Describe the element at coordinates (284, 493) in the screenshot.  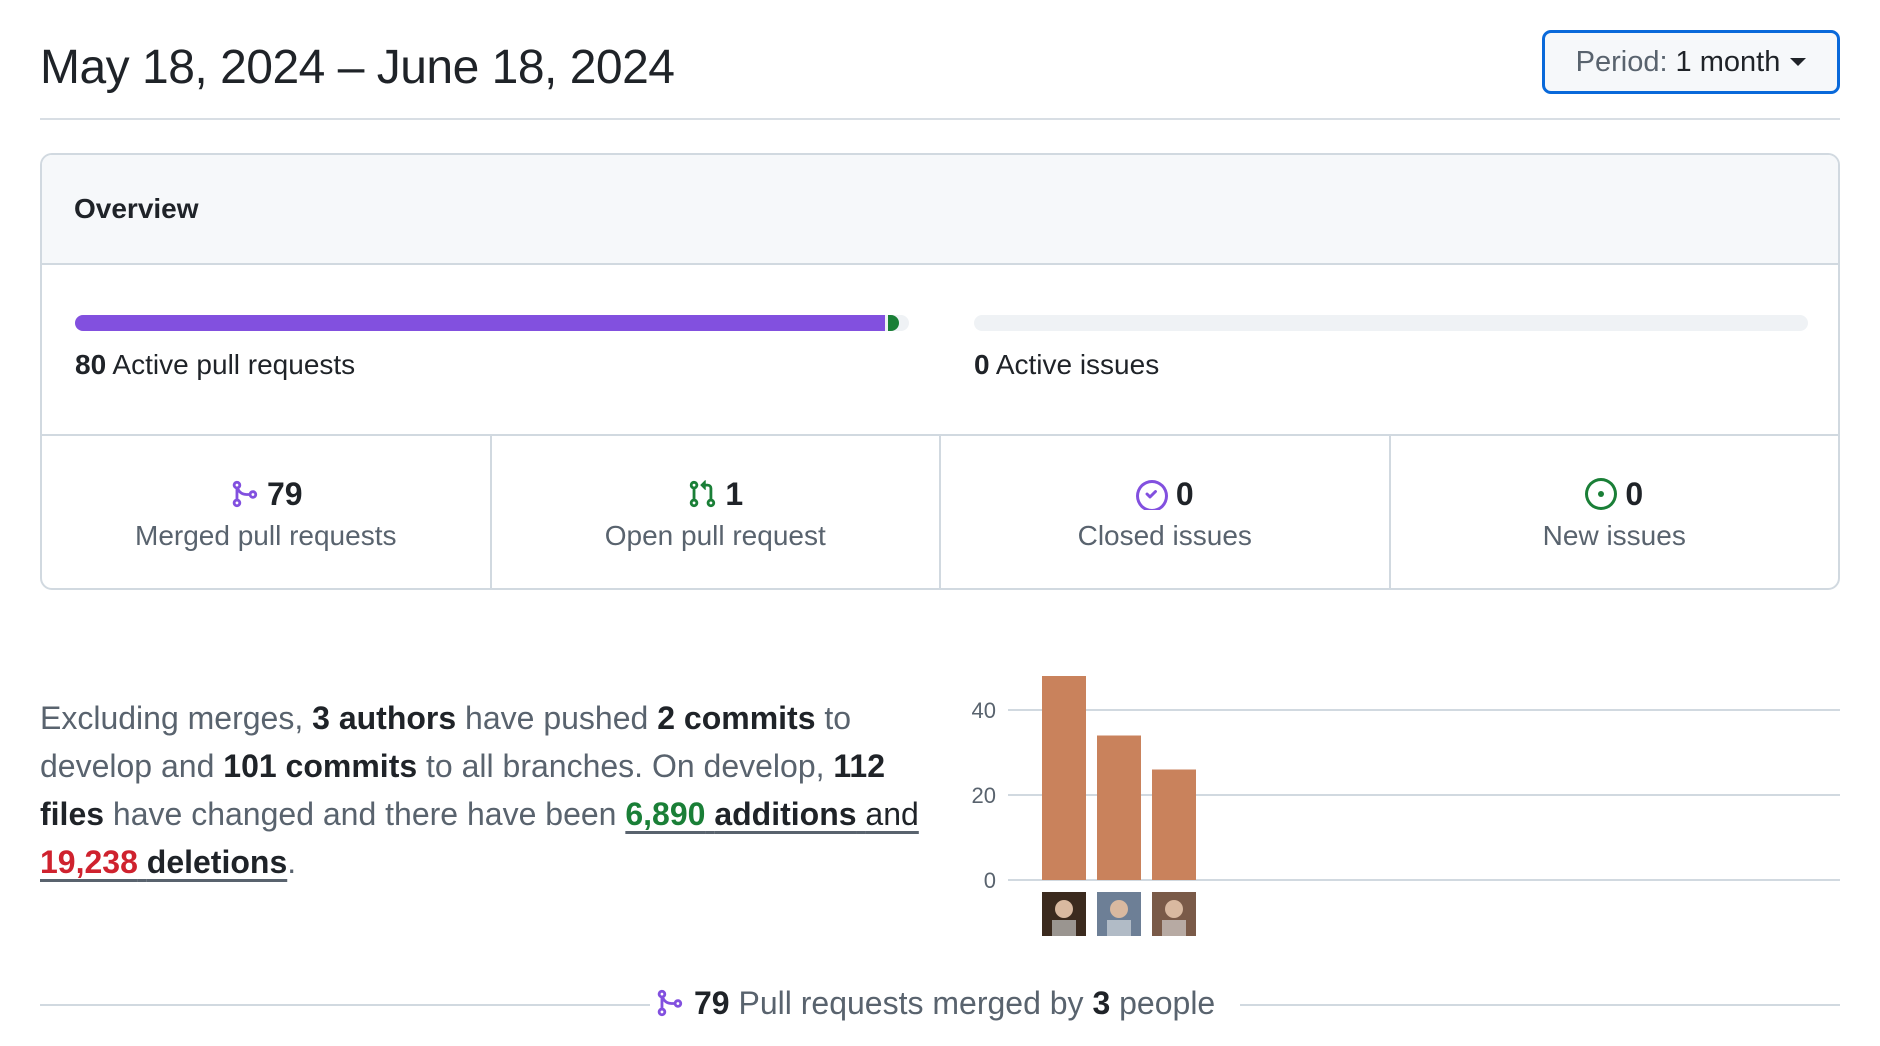
I see `merged-count: 79` at that location.